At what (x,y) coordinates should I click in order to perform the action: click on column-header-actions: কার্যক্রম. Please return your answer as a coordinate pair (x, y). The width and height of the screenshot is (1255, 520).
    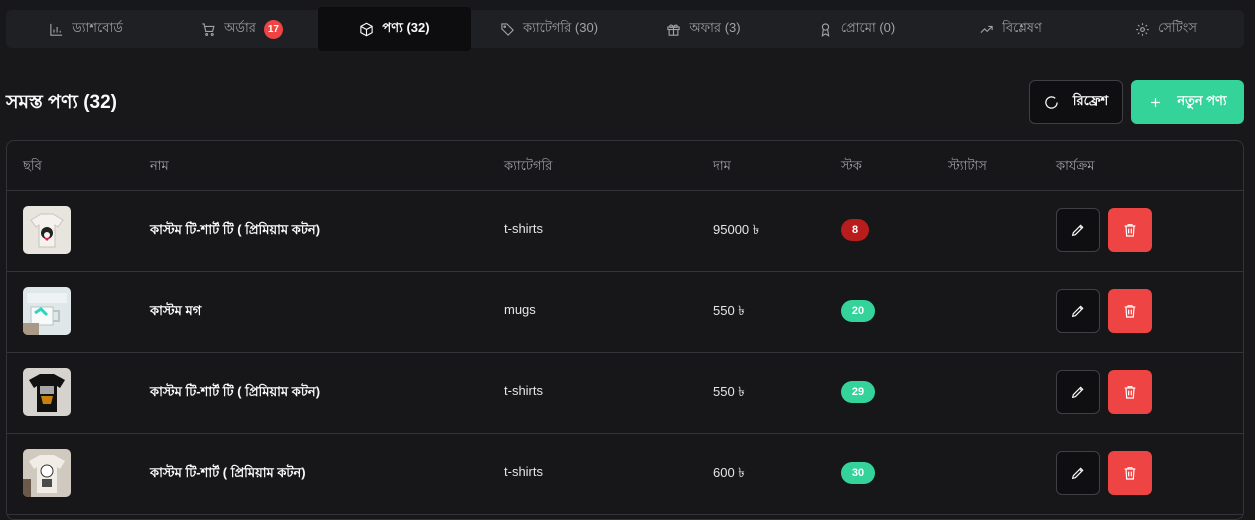
    Looking at the image, I should click on (1075, 165).